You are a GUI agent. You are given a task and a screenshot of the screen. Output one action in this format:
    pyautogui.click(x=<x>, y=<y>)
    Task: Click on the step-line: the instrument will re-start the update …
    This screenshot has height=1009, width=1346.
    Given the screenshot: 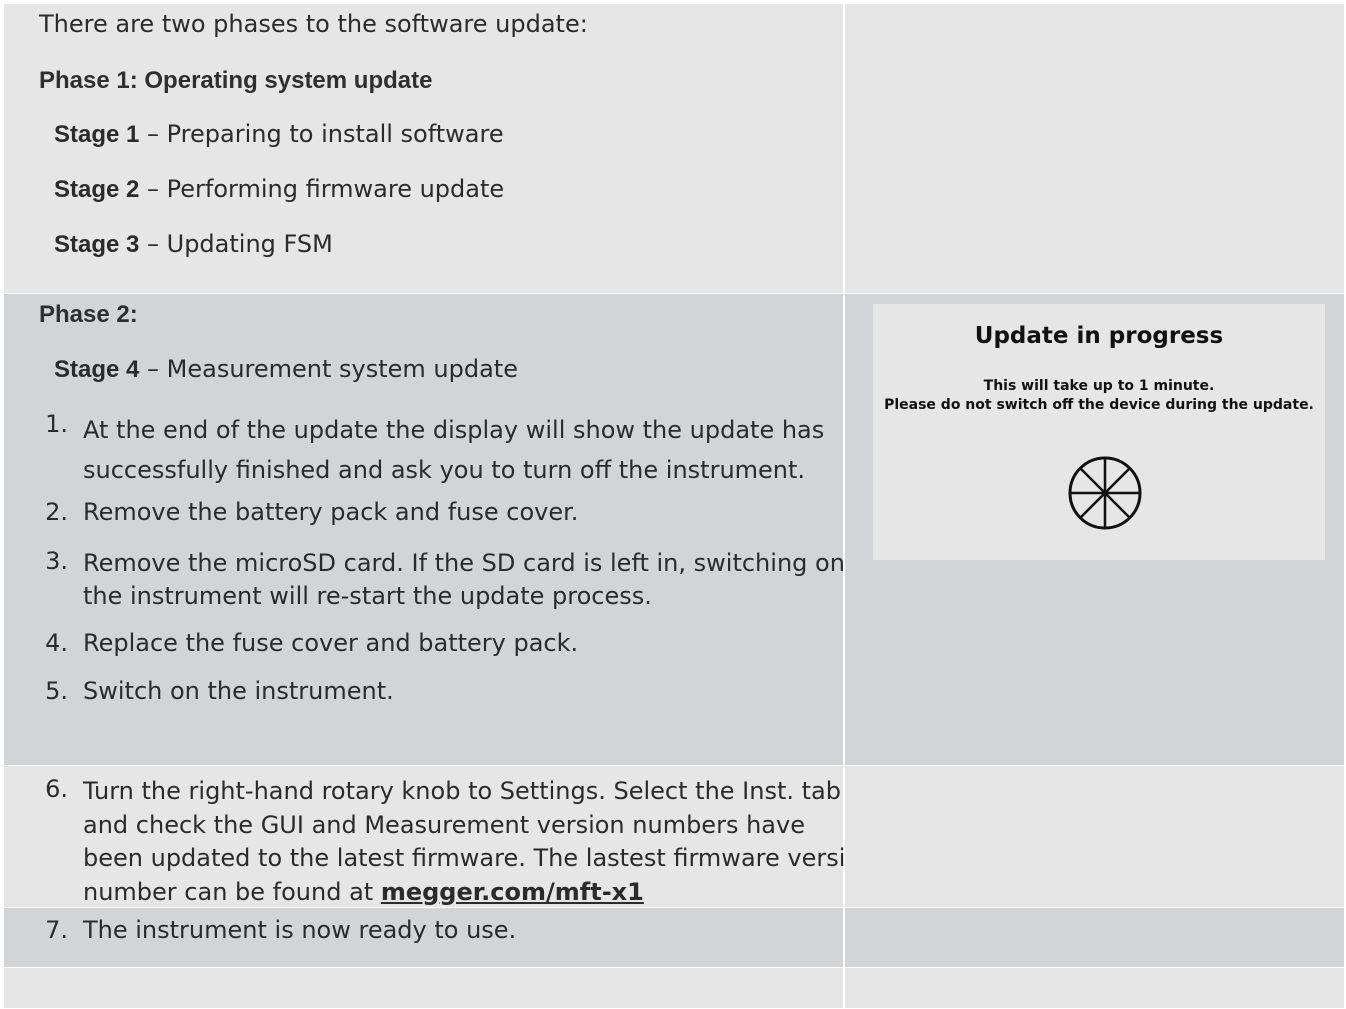 What is the action you would take?
    pyautogui.click(x=367, y=596)
    